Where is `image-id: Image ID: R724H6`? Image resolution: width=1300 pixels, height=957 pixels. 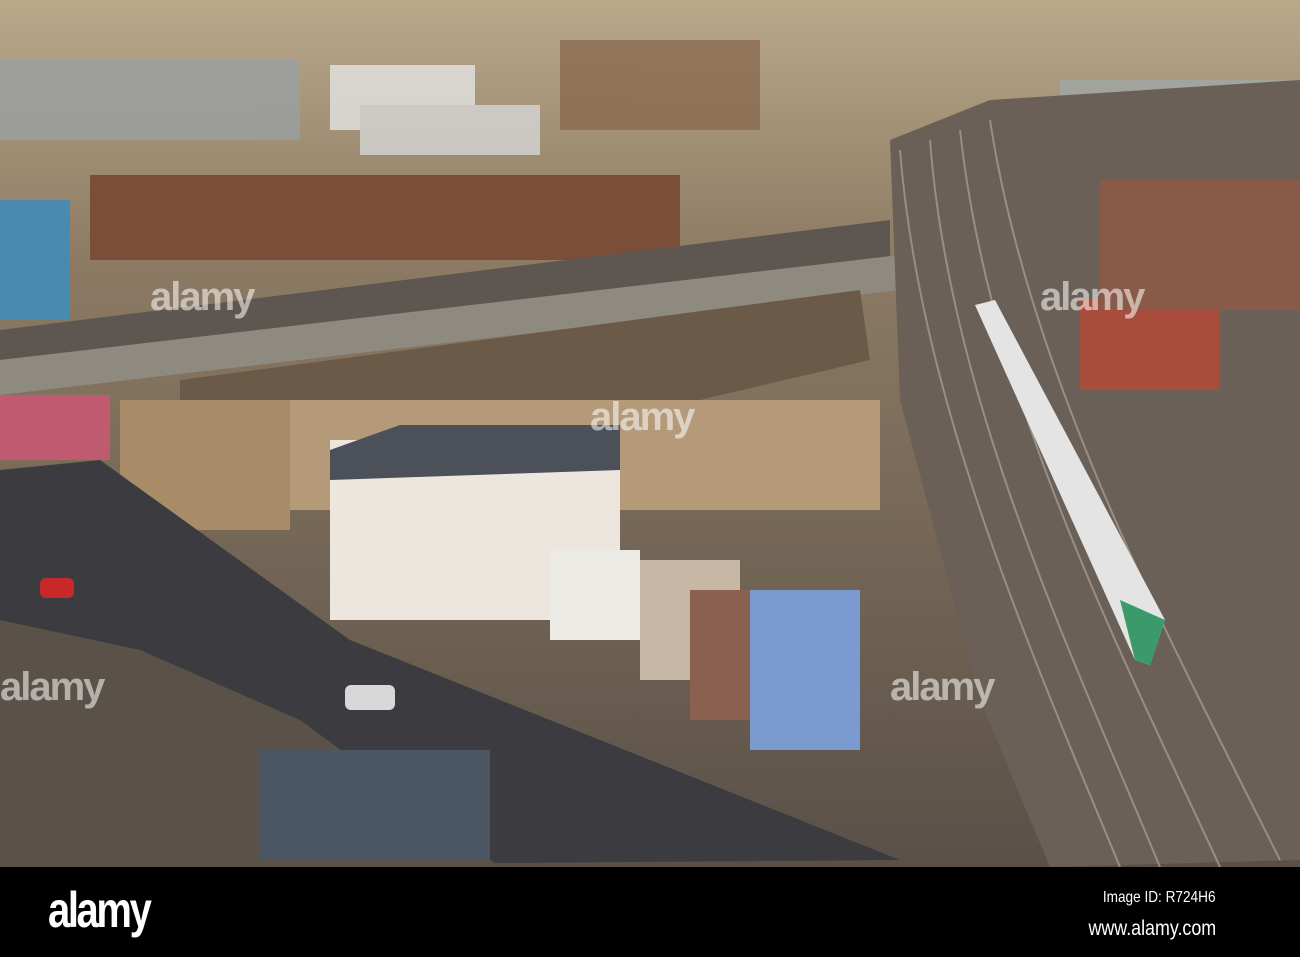
image-id: Image ID: R724H6 is located at coordinates (1159, 897).